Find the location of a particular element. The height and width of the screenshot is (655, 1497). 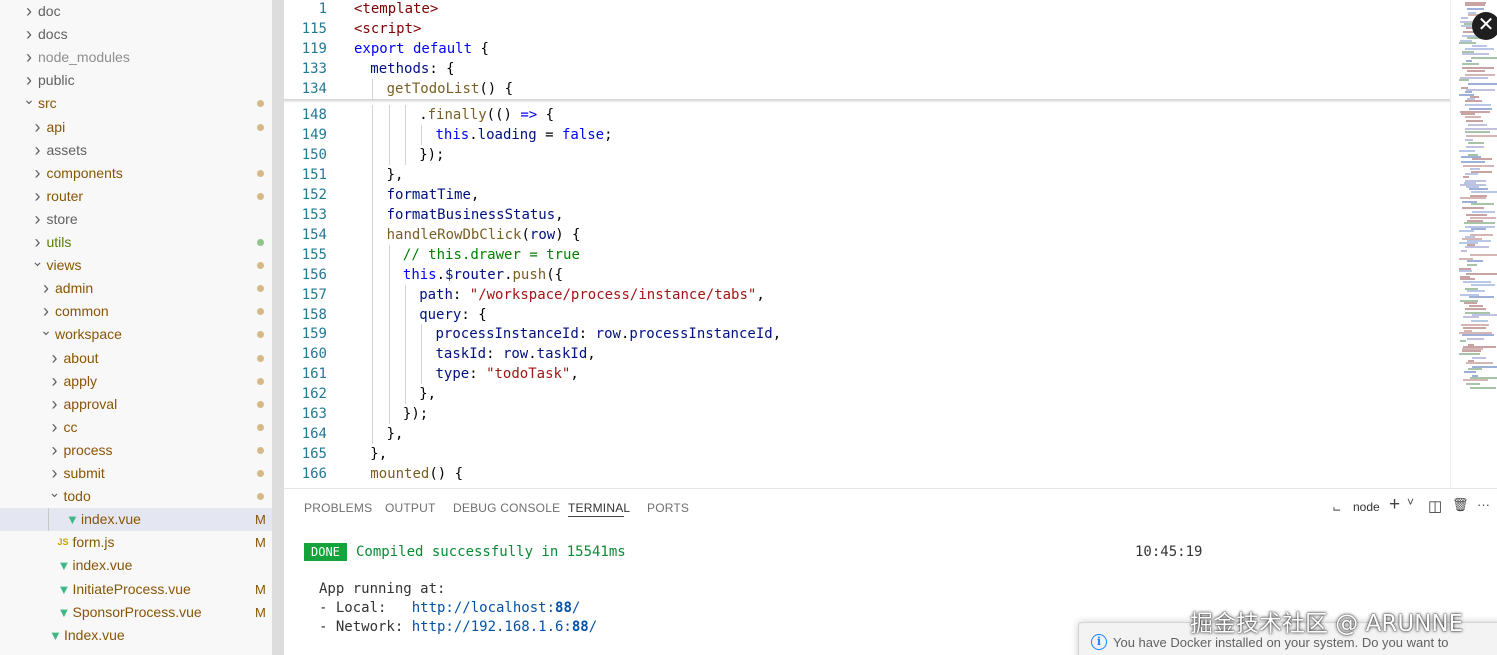

folder-item: public is located at coordinates (136, 80).